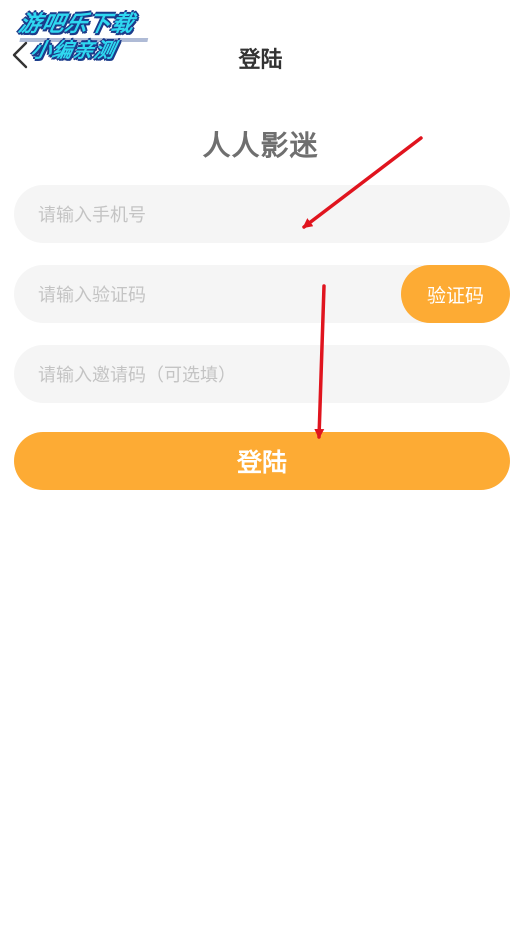 The height and width of the screenshot is (925, 521). I want to click on page-title: 登陆, so click(260, 60).